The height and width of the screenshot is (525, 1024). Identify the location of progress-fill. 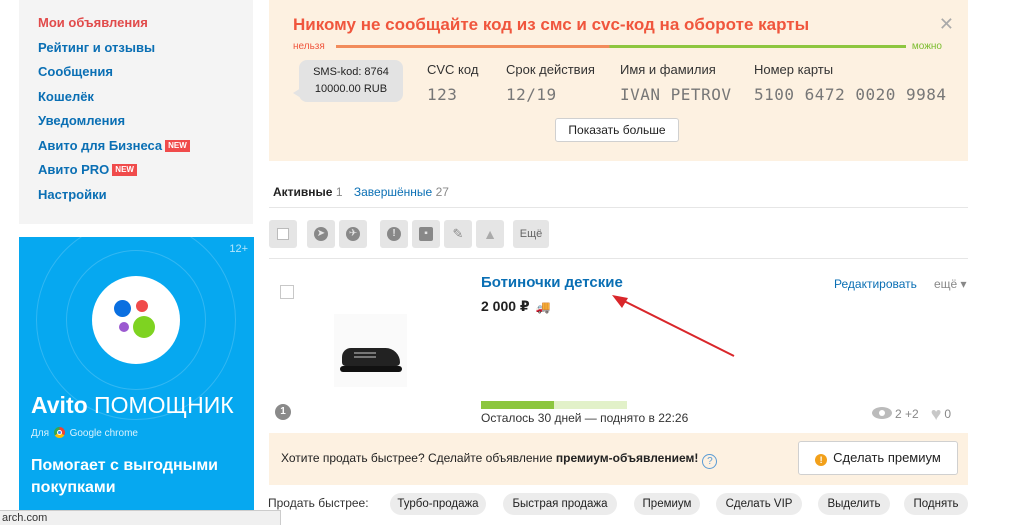
(517, 405).